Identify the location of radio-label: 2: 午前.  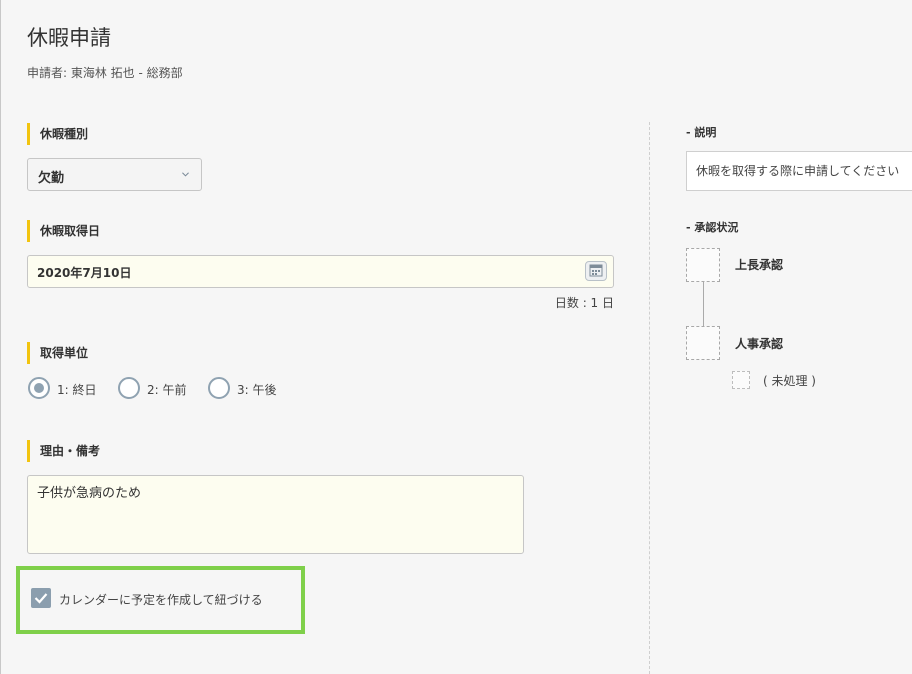
(167, 390).